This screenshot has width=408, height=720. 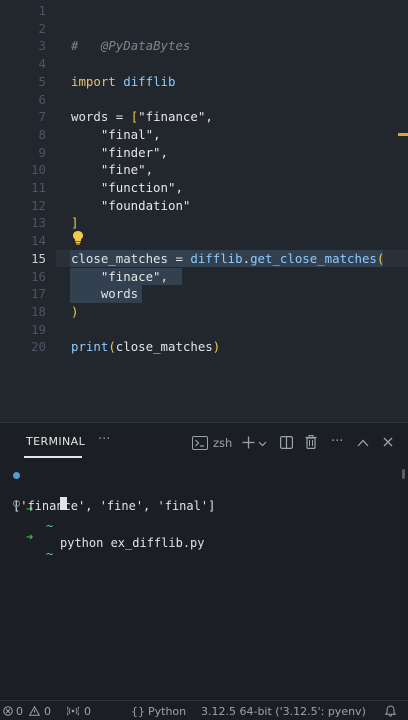 What do you see at coordinates (204, 294) in the screenshot?
I see `editor-line: 17 words` at bounding box center [204, 294].